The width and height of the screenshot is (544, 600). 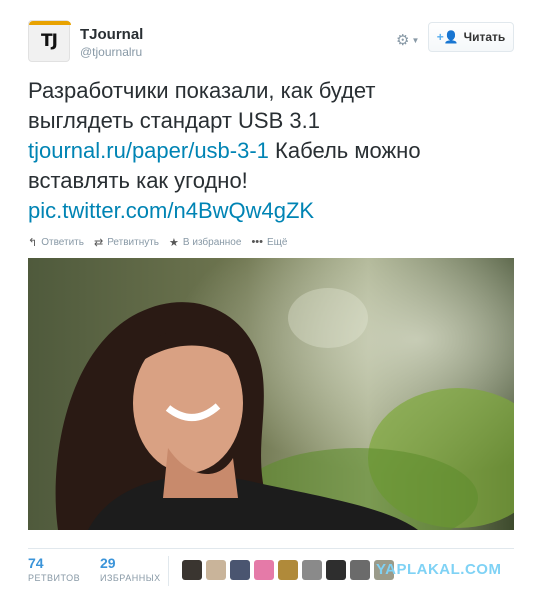 I want to click on favorite-label: В избранное, so click(x=212, y=242).